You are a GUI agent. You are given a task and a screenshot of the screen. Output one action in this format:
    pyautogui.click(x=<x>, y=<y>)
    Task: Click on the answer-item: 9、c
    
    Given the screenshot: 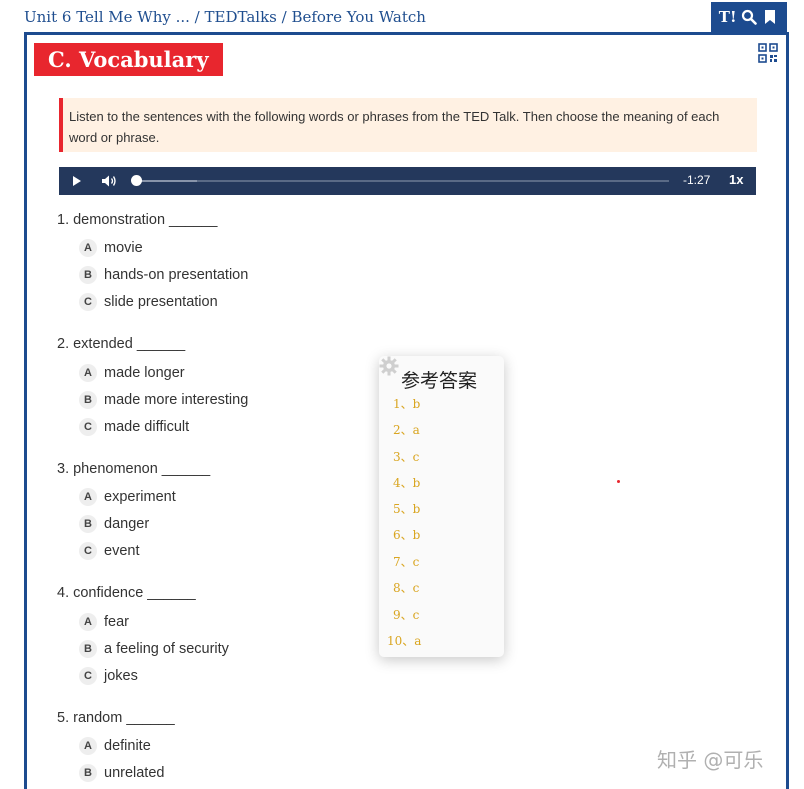 What is the action you would take?
    pyautogui.click(x=406, y=615)
    